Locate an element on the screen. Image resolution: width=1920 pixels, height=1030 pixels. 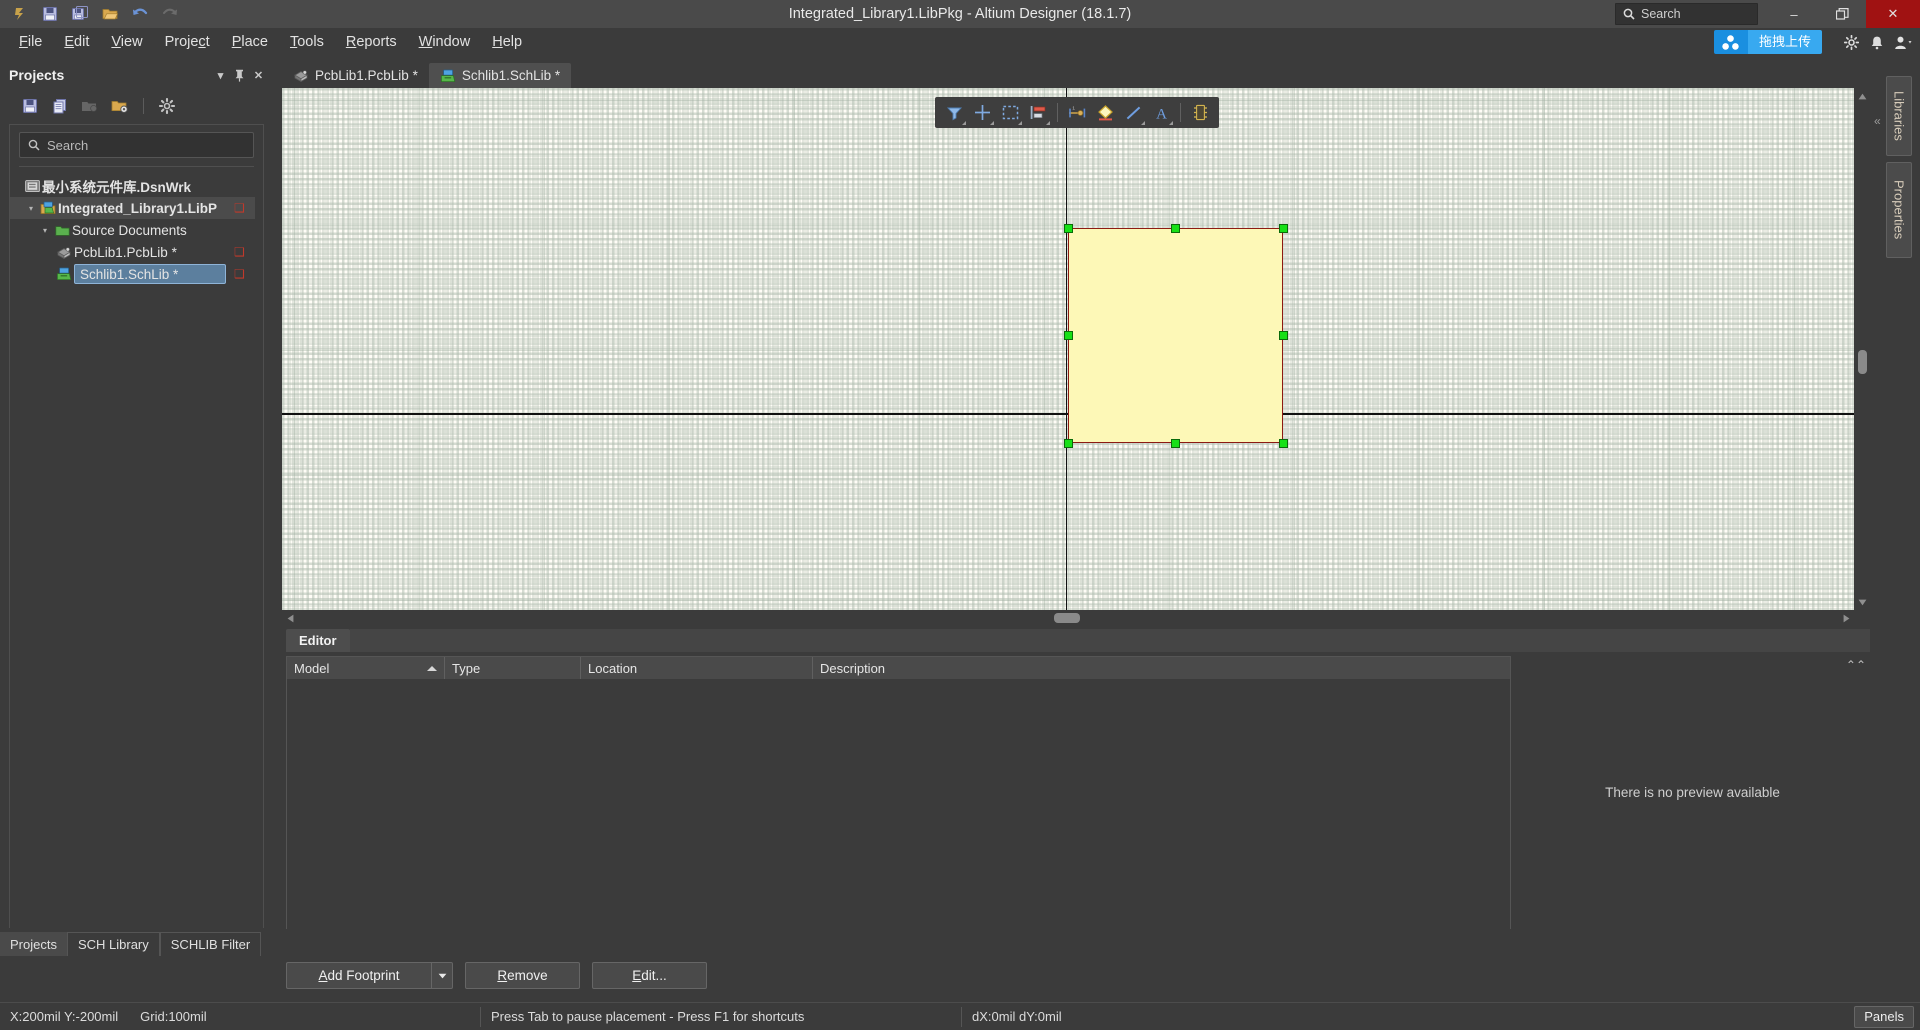
gear-icon is located at coordinates (1851, 42).